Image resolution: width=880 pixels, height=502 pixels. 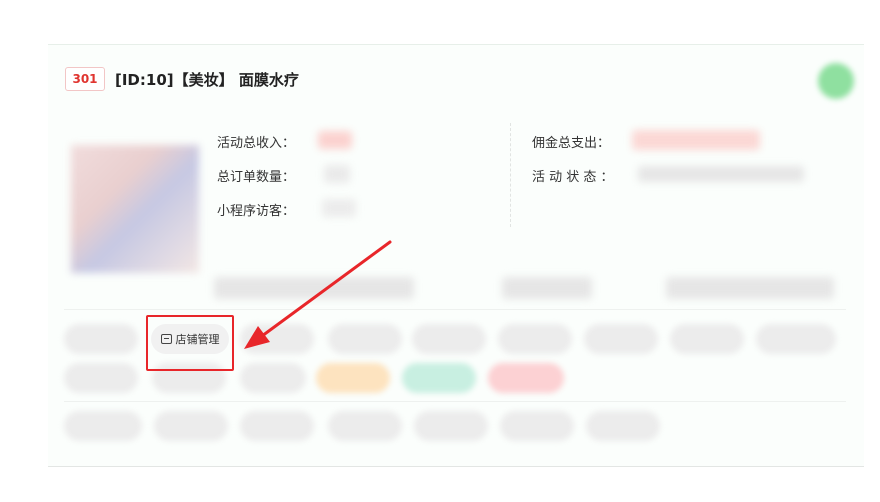 I want to click on visitors-label: 小程序访客：, so click(x=256, y=211).